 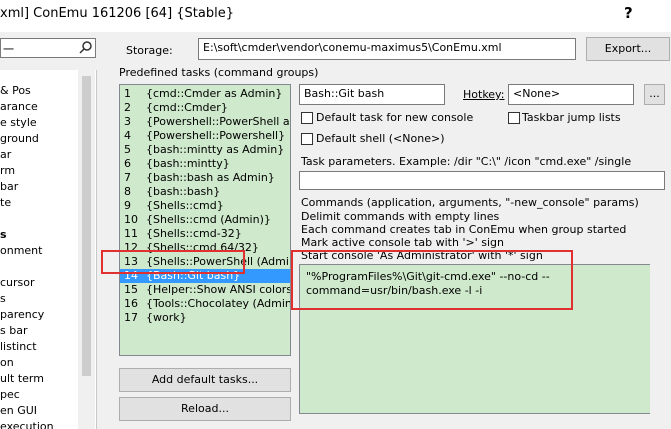 I want to click on task-number: 15, so click(x=131, y=289).